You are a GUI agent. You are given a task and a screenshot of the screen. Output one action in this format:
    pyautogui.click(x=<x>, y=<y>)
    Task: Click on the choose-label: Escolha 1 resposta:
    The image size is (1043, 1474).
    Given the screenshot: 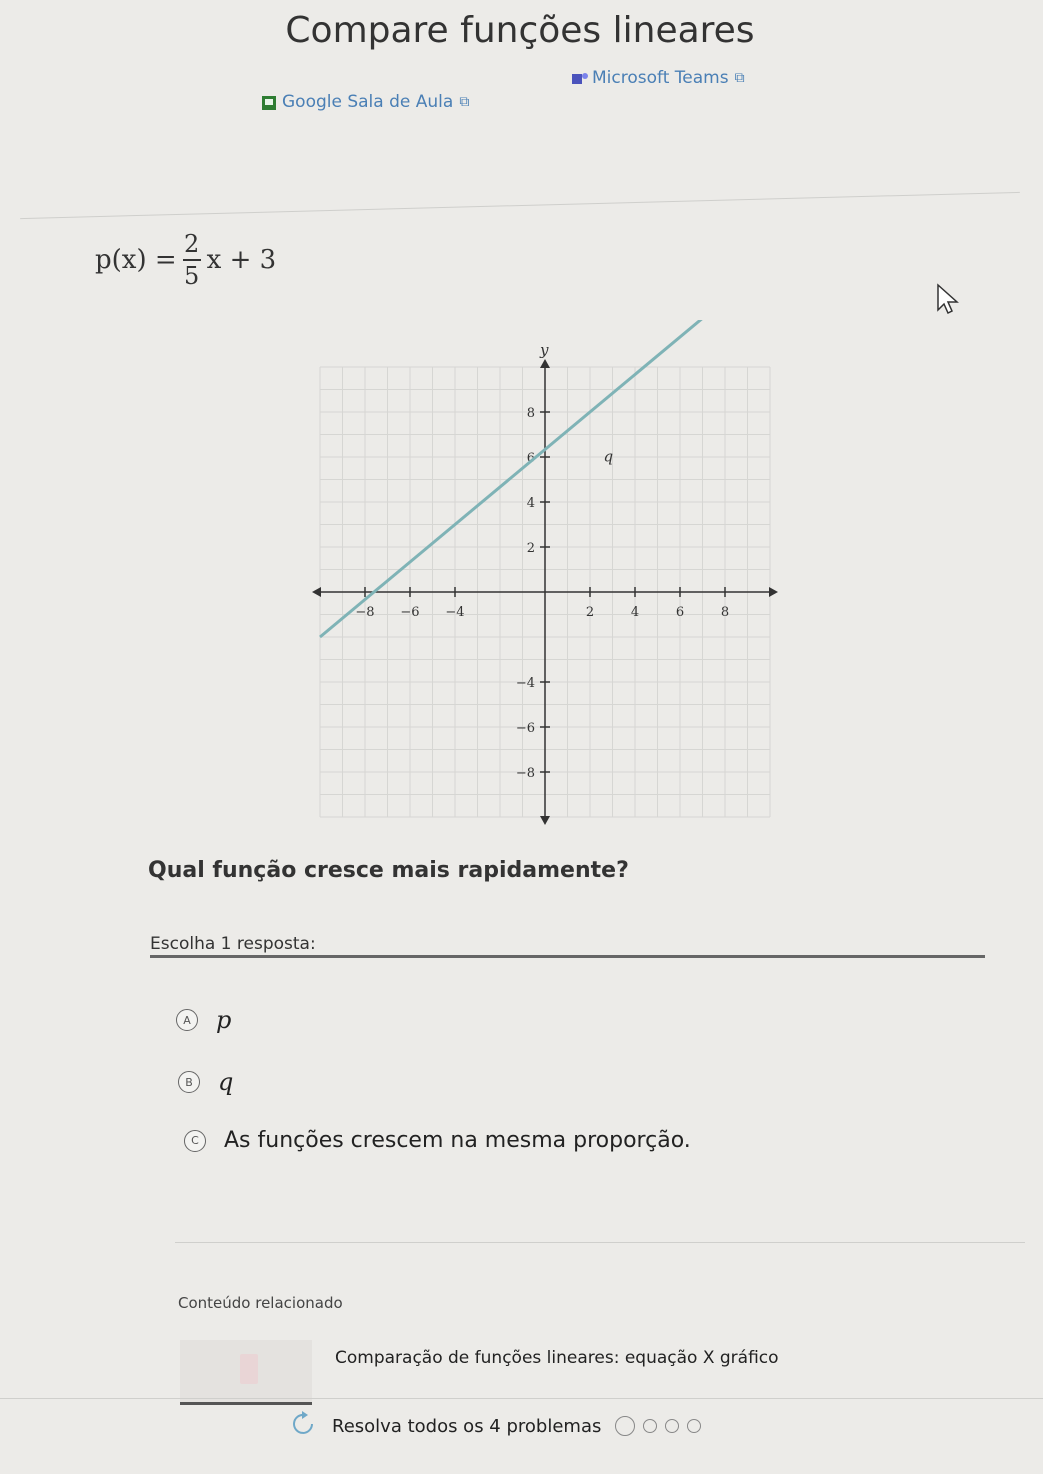 What is the action you would take?
    pyautogui.click(x=233, y=944)
    